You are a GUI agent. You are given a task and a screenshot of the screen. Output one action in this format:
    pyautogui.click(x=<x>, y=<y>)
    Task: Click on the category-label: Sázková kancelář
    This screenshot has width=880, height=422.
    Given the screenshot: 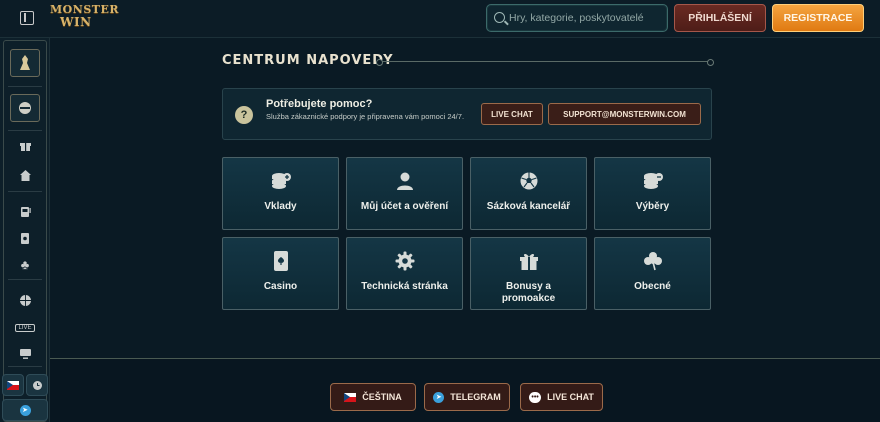 What is the action you would take?
    pyautogui.click(x=528, y=206)
    